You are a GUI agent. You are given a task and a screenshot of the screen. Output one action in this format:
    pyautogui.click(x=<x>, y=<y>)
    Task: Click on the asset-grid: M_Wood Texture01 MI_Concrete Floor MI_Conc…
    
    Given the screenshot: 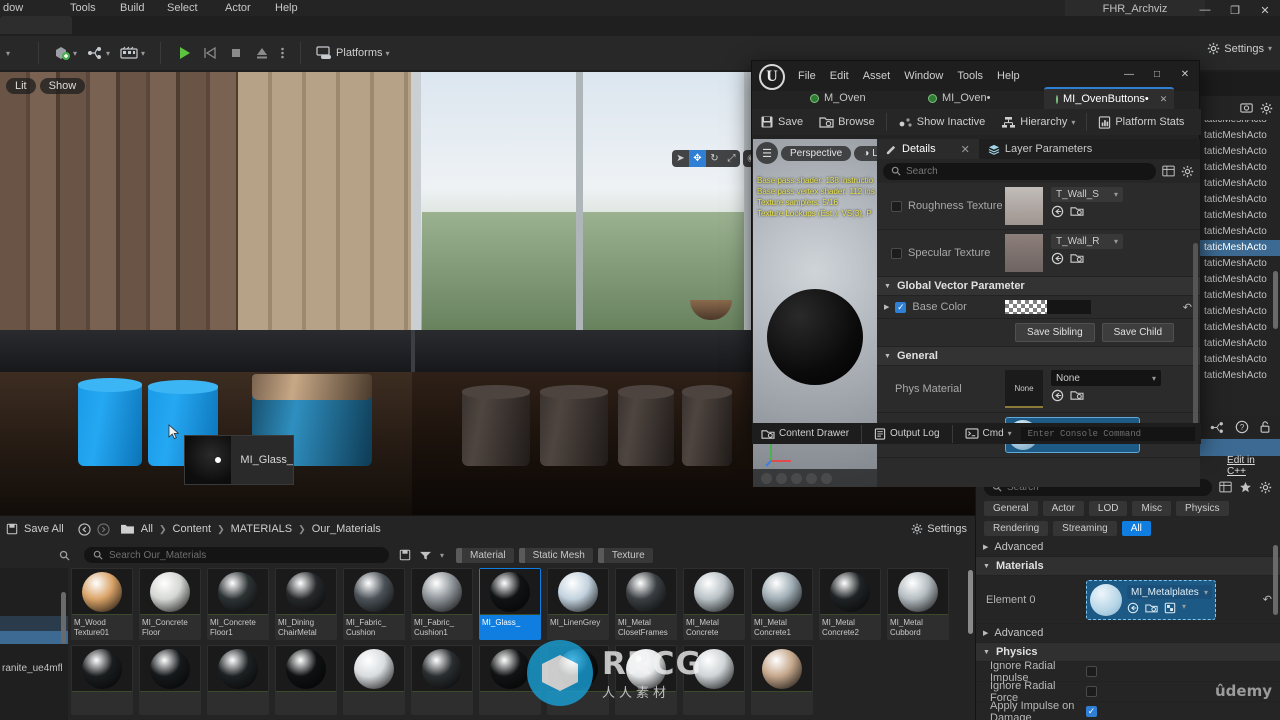 What is the action you would take?
    pyautogui.click(x=522, y=644)
    